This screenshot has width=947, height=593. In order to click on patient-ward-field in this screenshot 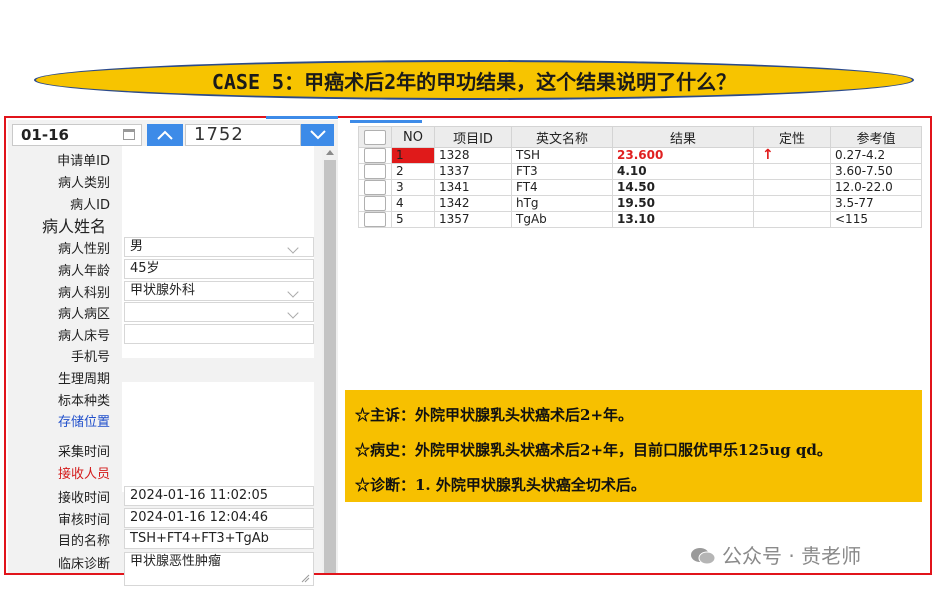, I will do `click(219, 312)`.